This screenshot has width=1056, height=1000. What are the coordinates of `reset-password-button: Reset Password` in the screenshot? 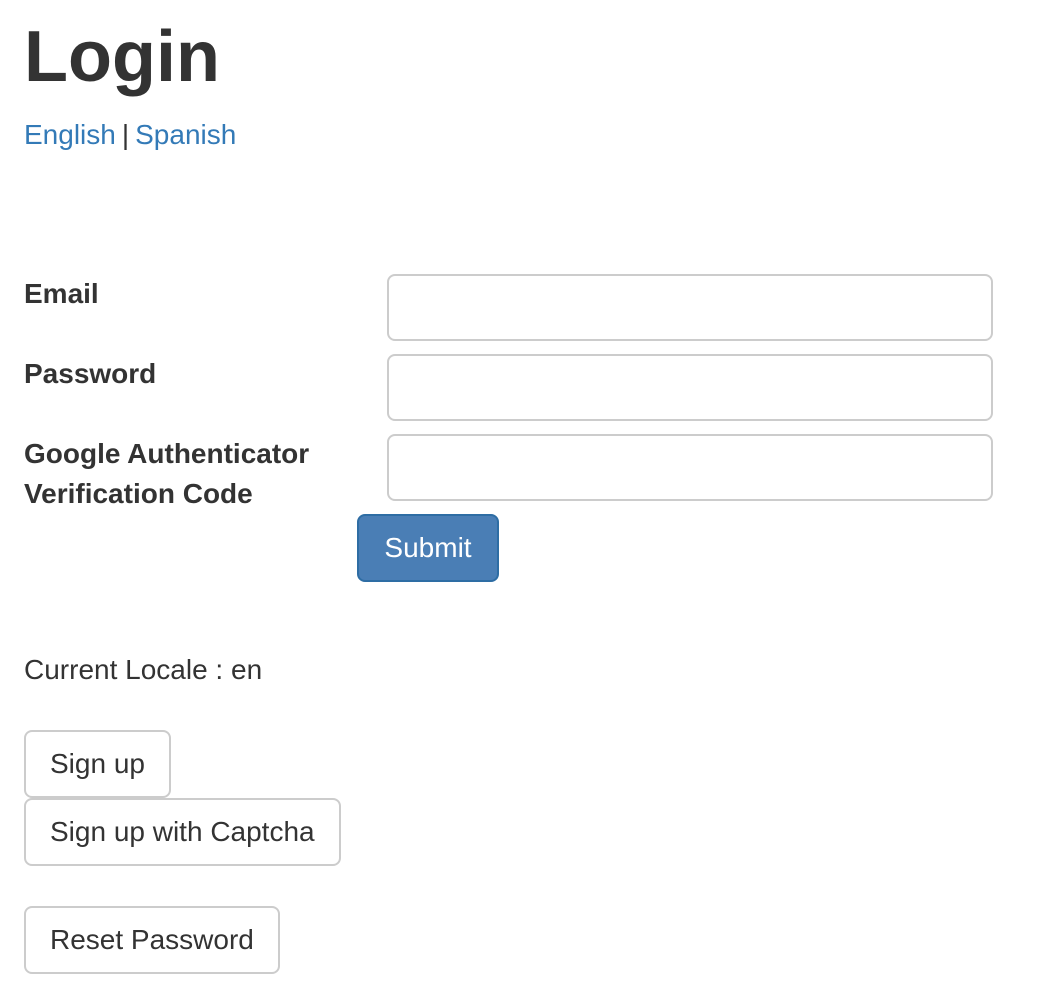 It's located at (152, 940).